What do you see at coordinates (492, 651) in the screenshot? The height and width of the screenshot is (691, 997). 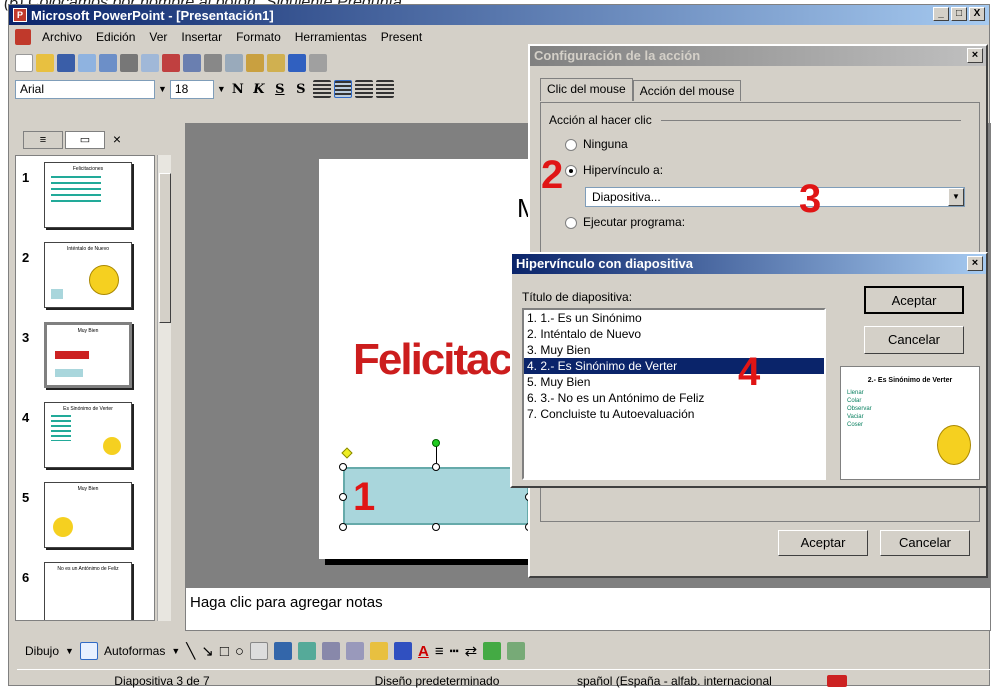 I see `shadow-style-icon` at bounding box center [492, 651].